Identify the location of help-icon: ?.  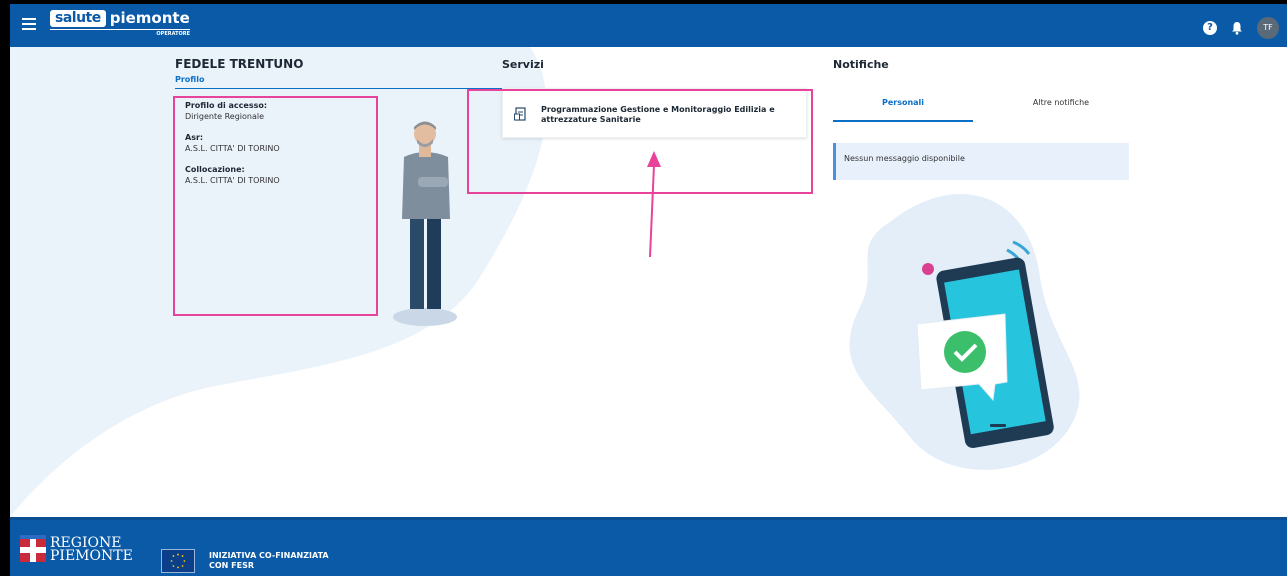
(1210, 28).